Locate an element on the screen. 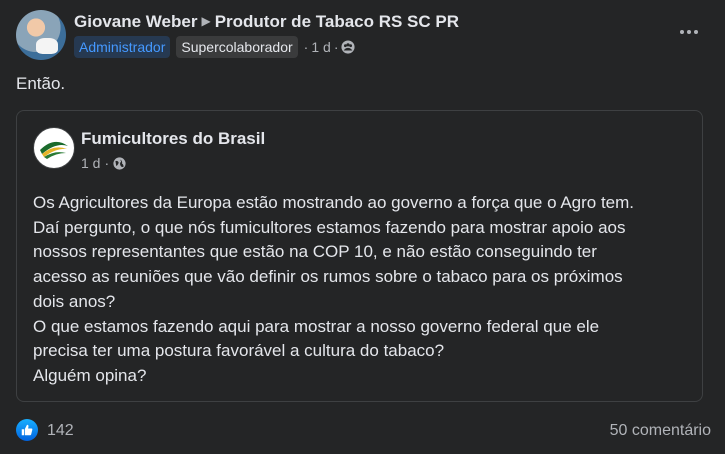  thumbs-up-icon is located at coordinates (27, 430).